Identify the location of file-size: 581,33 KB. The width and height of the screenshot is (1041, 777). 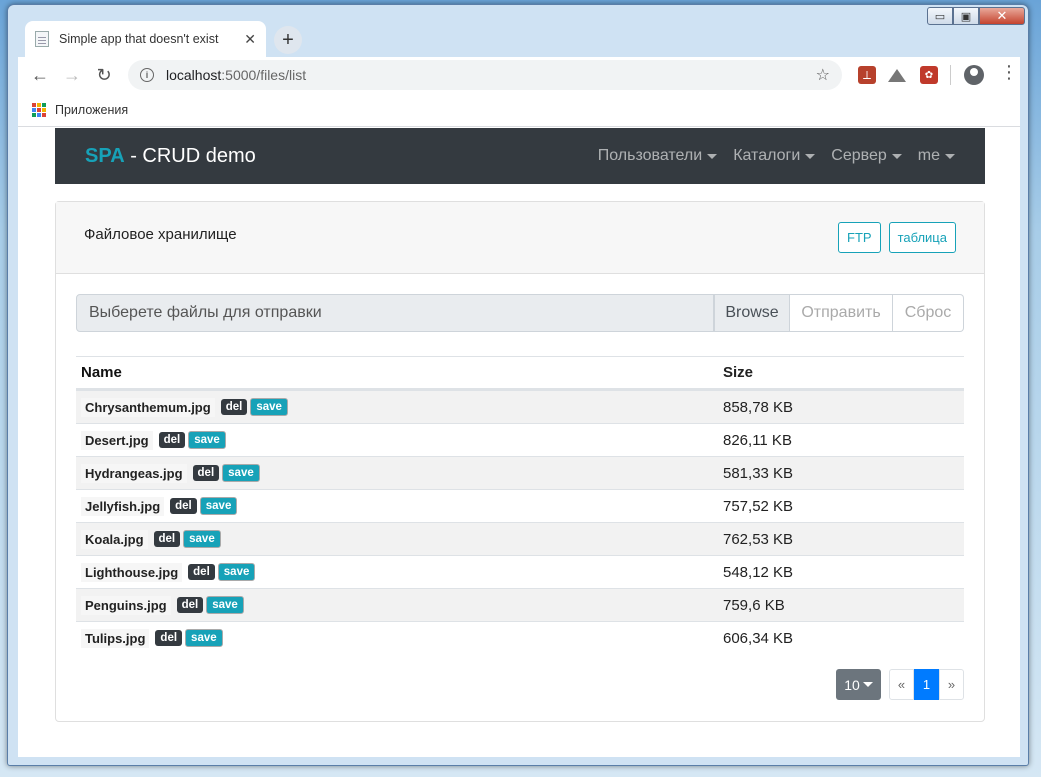
(758, 473).